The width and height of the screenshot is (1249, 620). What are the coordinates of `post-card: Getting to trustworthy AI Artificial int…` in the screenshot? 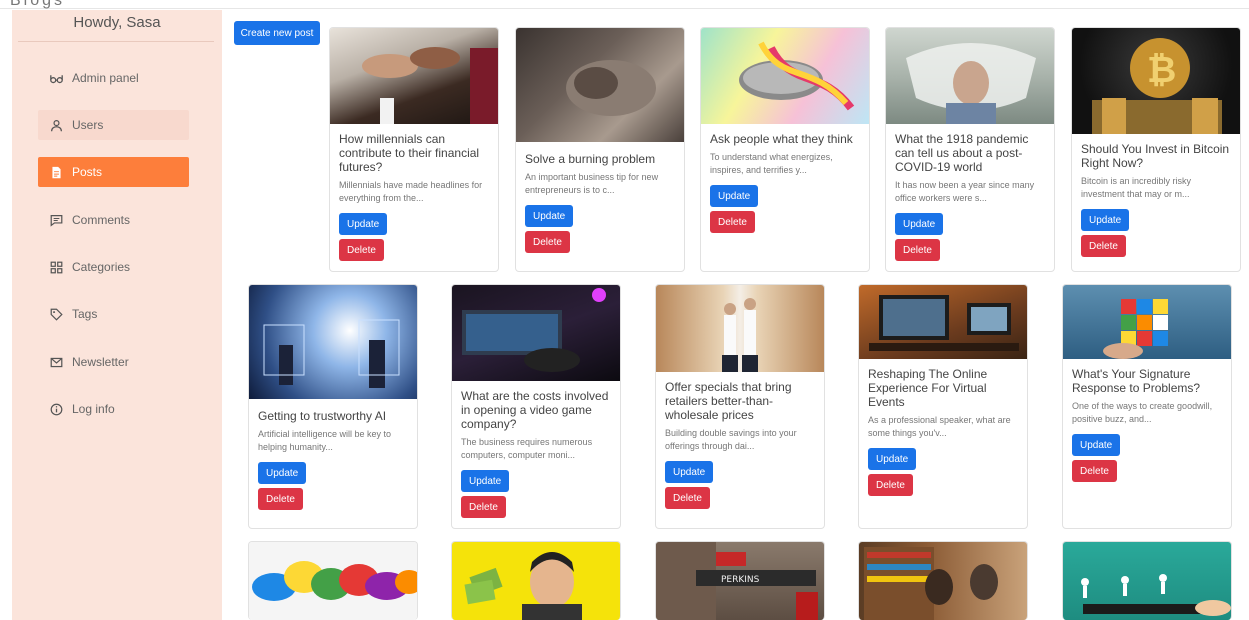 It's located at (333, 406).